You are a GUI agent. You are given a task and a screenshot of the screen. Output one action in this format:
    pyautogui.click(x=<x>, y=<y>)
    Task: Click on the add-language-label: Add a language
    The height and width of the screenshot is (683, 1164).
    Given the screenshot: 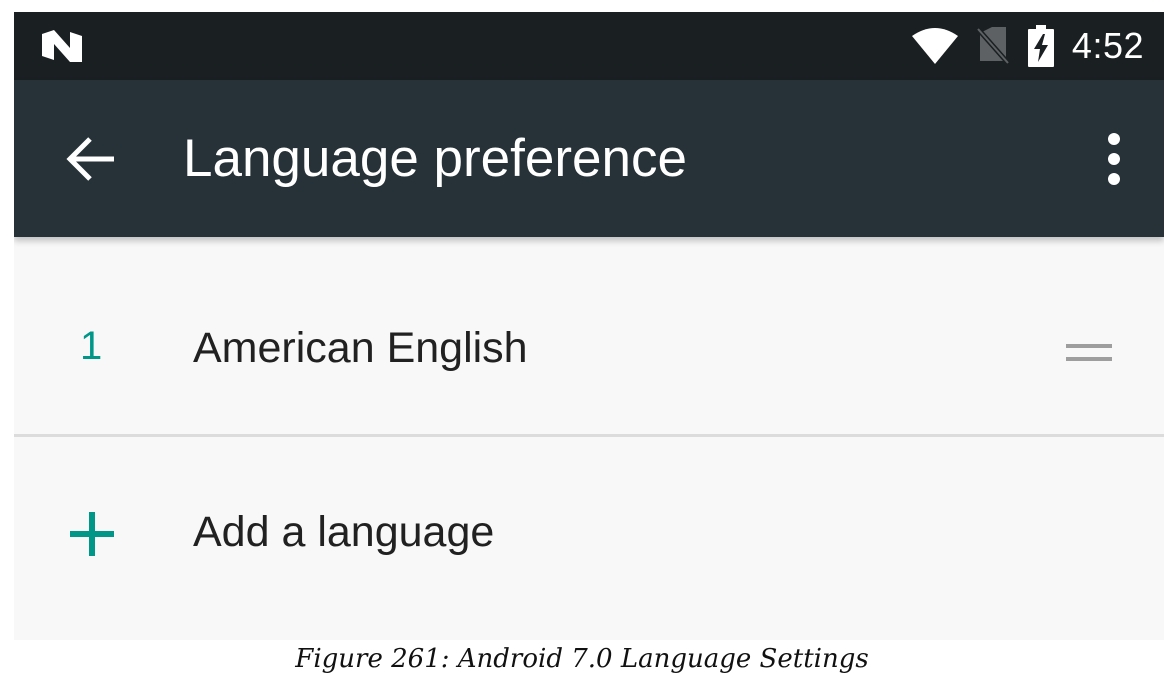 What is the action you would take?
    pyautogui.click(x=344, y=532)
    